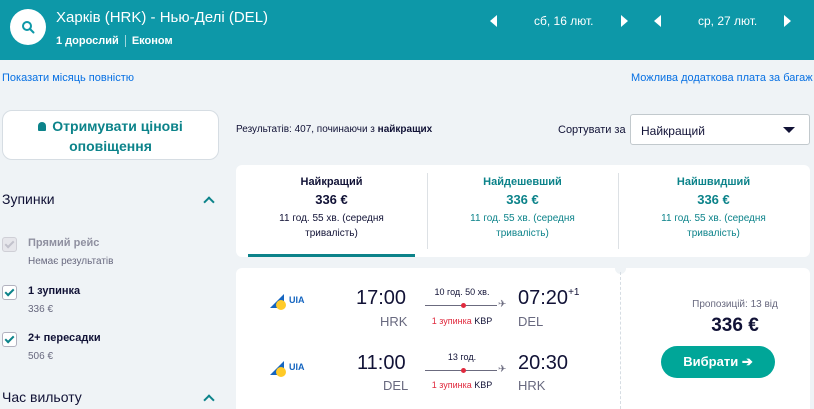 The image size is (814, 409). I want to click on departure-time: 17:00, so click(381, 298).